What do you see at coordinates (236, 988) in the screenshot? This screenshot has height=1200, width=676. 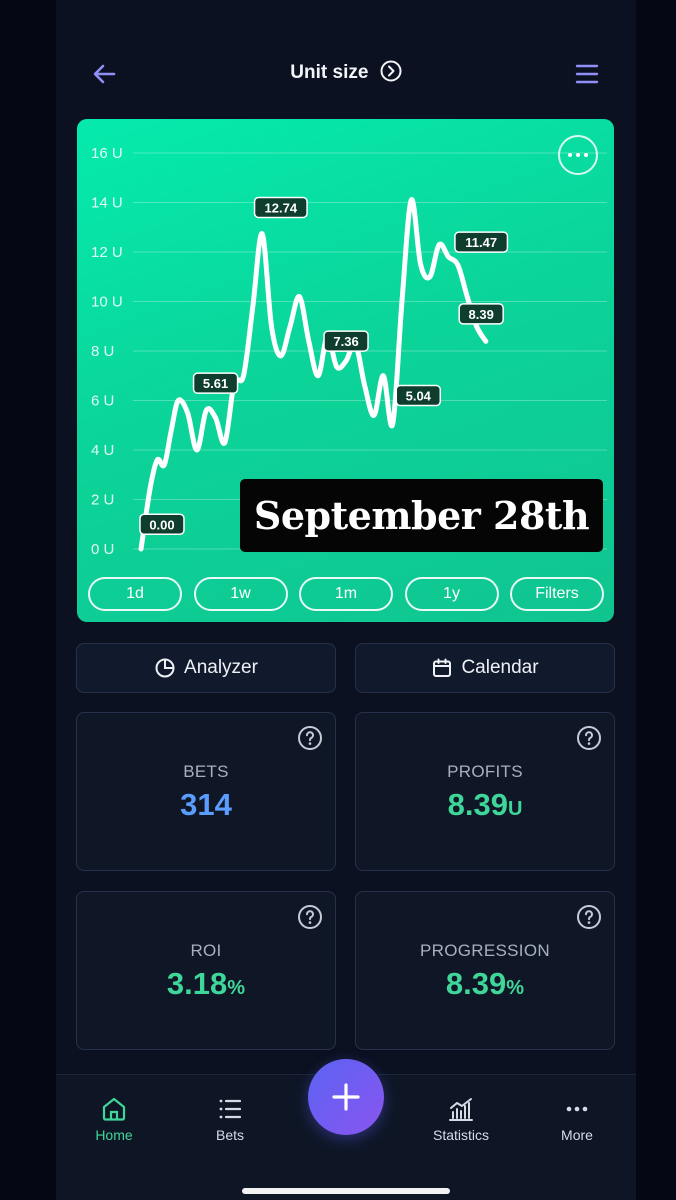 I see `roi-unit: %` at bounding box center [236, 988].